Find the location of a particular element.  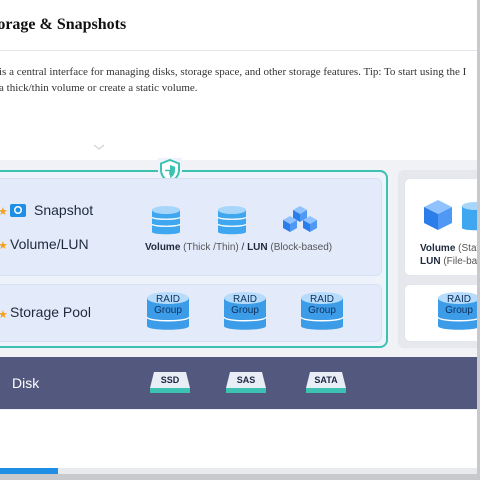

volume-caption-lun: LUN is located at coordinates (257, 247).